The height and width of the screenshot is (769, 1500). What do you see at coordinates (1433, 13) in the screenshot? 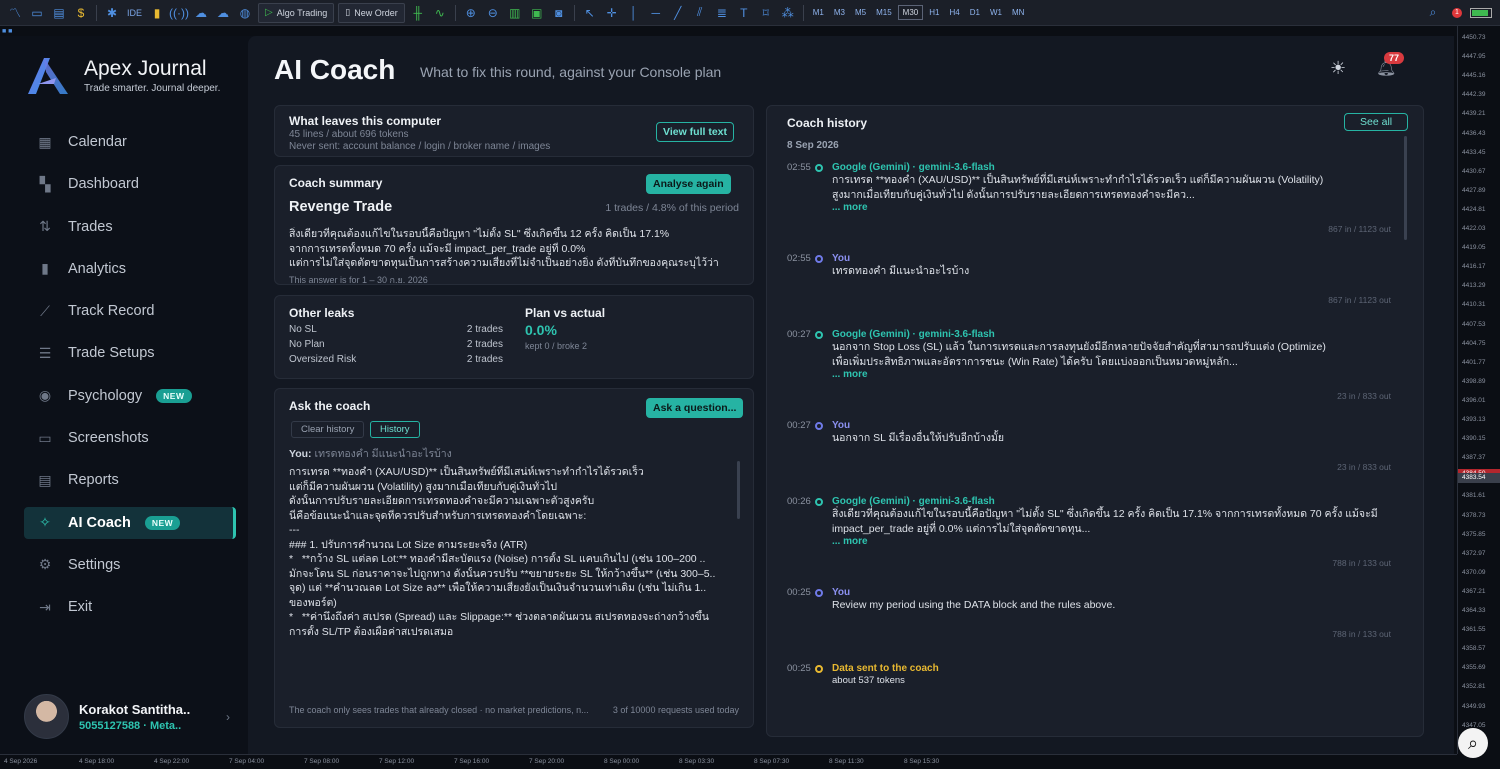
I see `search-icon: ⌕` at bounding box center [1433, 13].